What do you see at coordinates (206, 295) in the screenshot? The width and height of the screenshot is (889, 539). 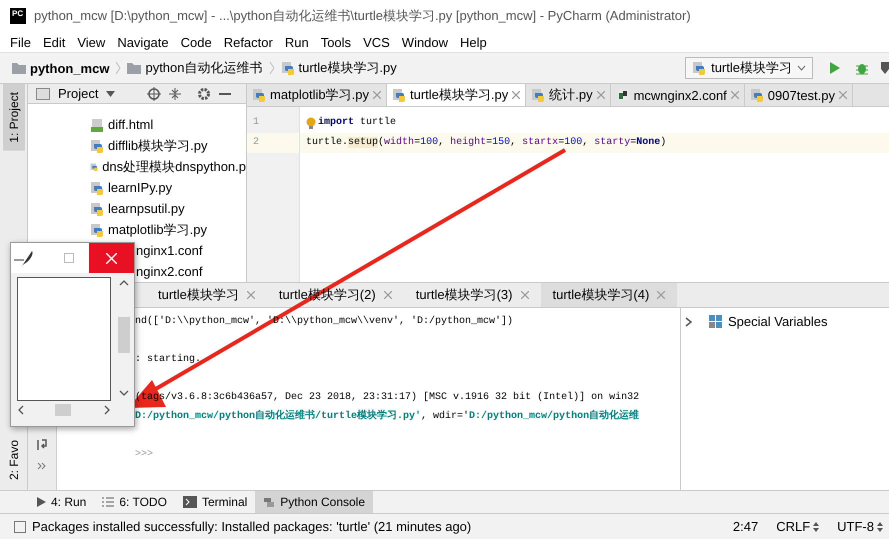 I see `console-tab: turtle模块学习` at bounding box center [206, 295].